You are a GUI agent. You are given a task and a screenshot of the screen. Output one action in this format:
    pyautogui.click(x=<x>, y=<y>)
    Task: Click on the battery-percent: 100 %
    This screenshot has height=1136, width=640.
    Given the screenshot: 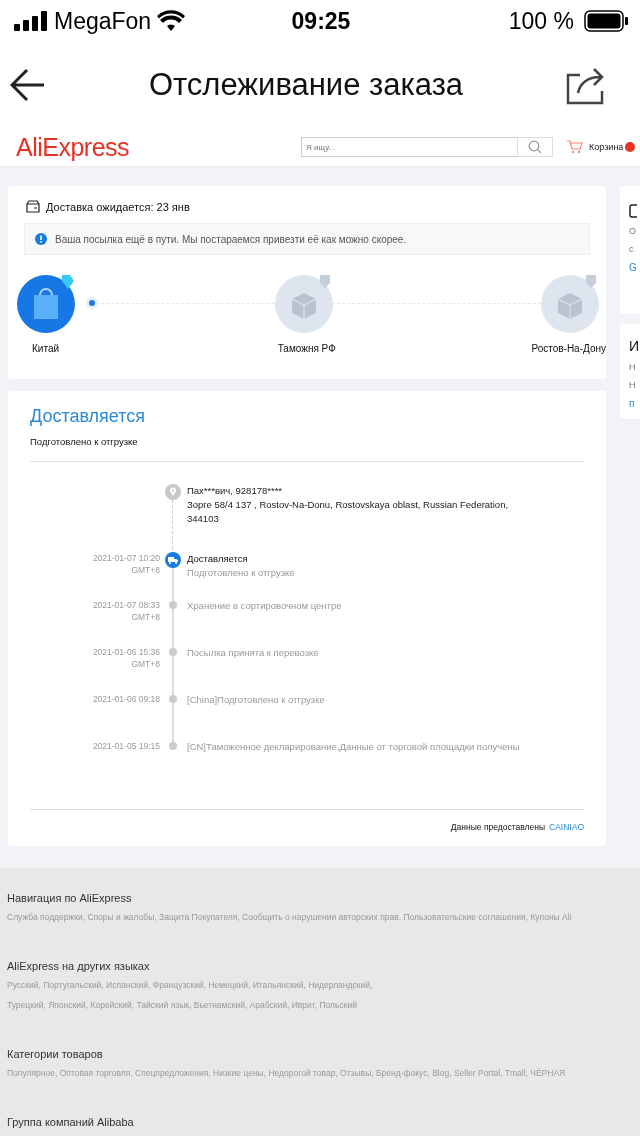 What is the action you would take?
    pyautogui.click(x=541, y=21)
    